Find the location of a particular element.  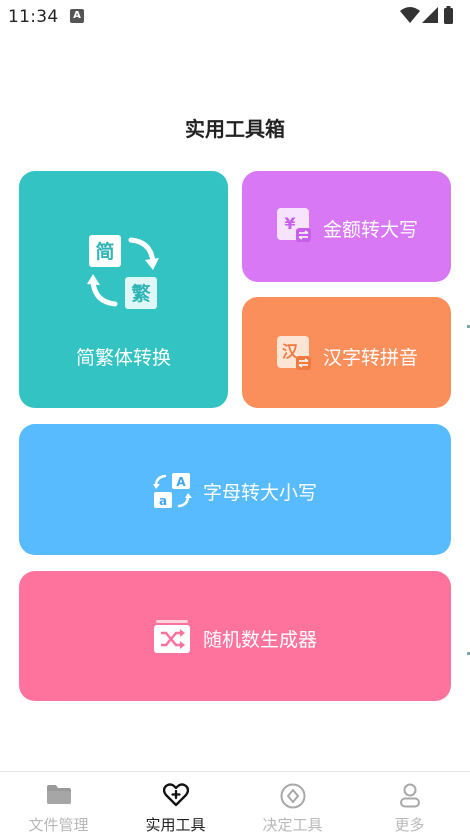

han-icon: 汉 is located at coordinates (294, 353).